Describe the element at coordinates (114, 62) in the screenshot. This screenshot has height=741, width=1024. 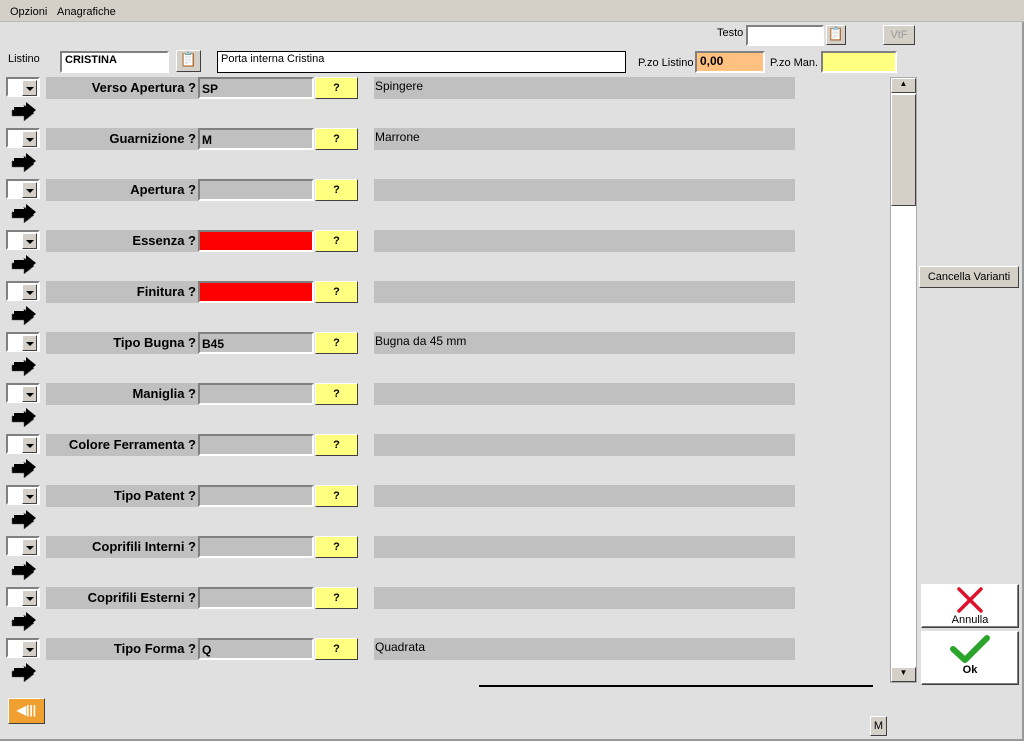
I see `listino-input: CRISTINA` at that location.